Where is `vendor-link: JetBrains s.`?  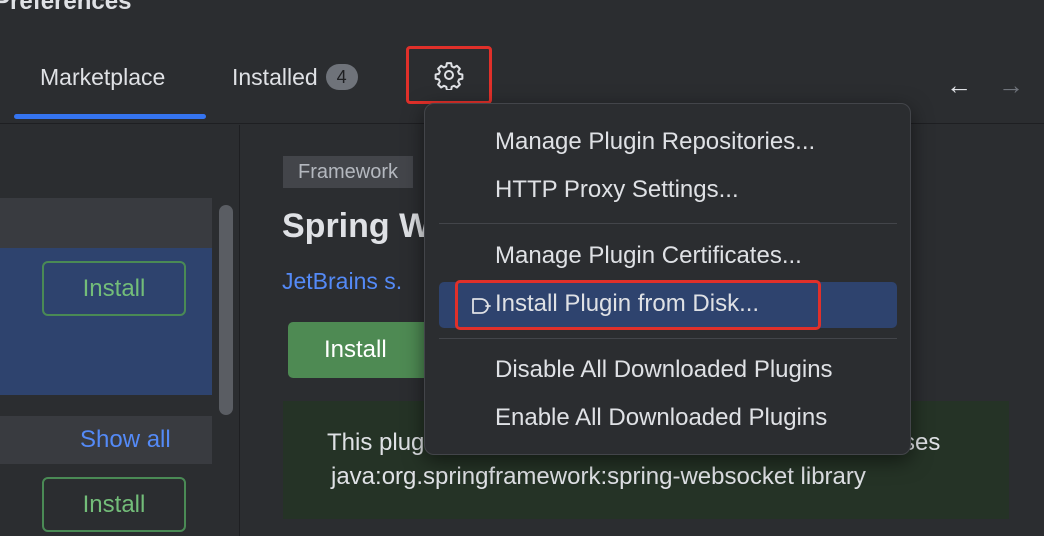
vendor-link: JetBrains s. is located at coordinates (342, 281).